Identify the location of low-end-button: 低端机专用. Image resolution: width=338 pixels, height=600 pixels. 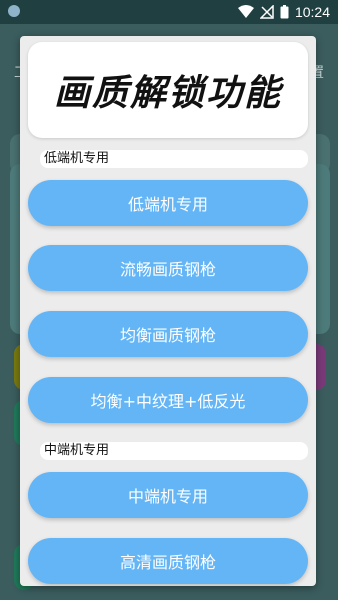
(168, 203).